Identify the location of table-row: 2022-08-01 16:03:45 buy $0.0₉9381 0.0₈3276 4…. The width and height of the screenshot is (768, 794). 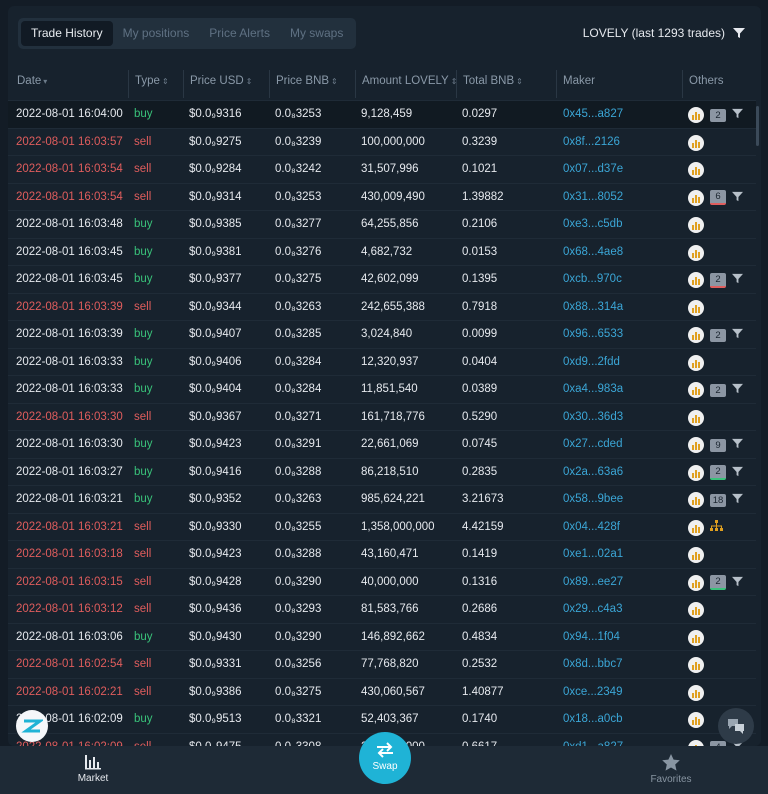
(382, 252).